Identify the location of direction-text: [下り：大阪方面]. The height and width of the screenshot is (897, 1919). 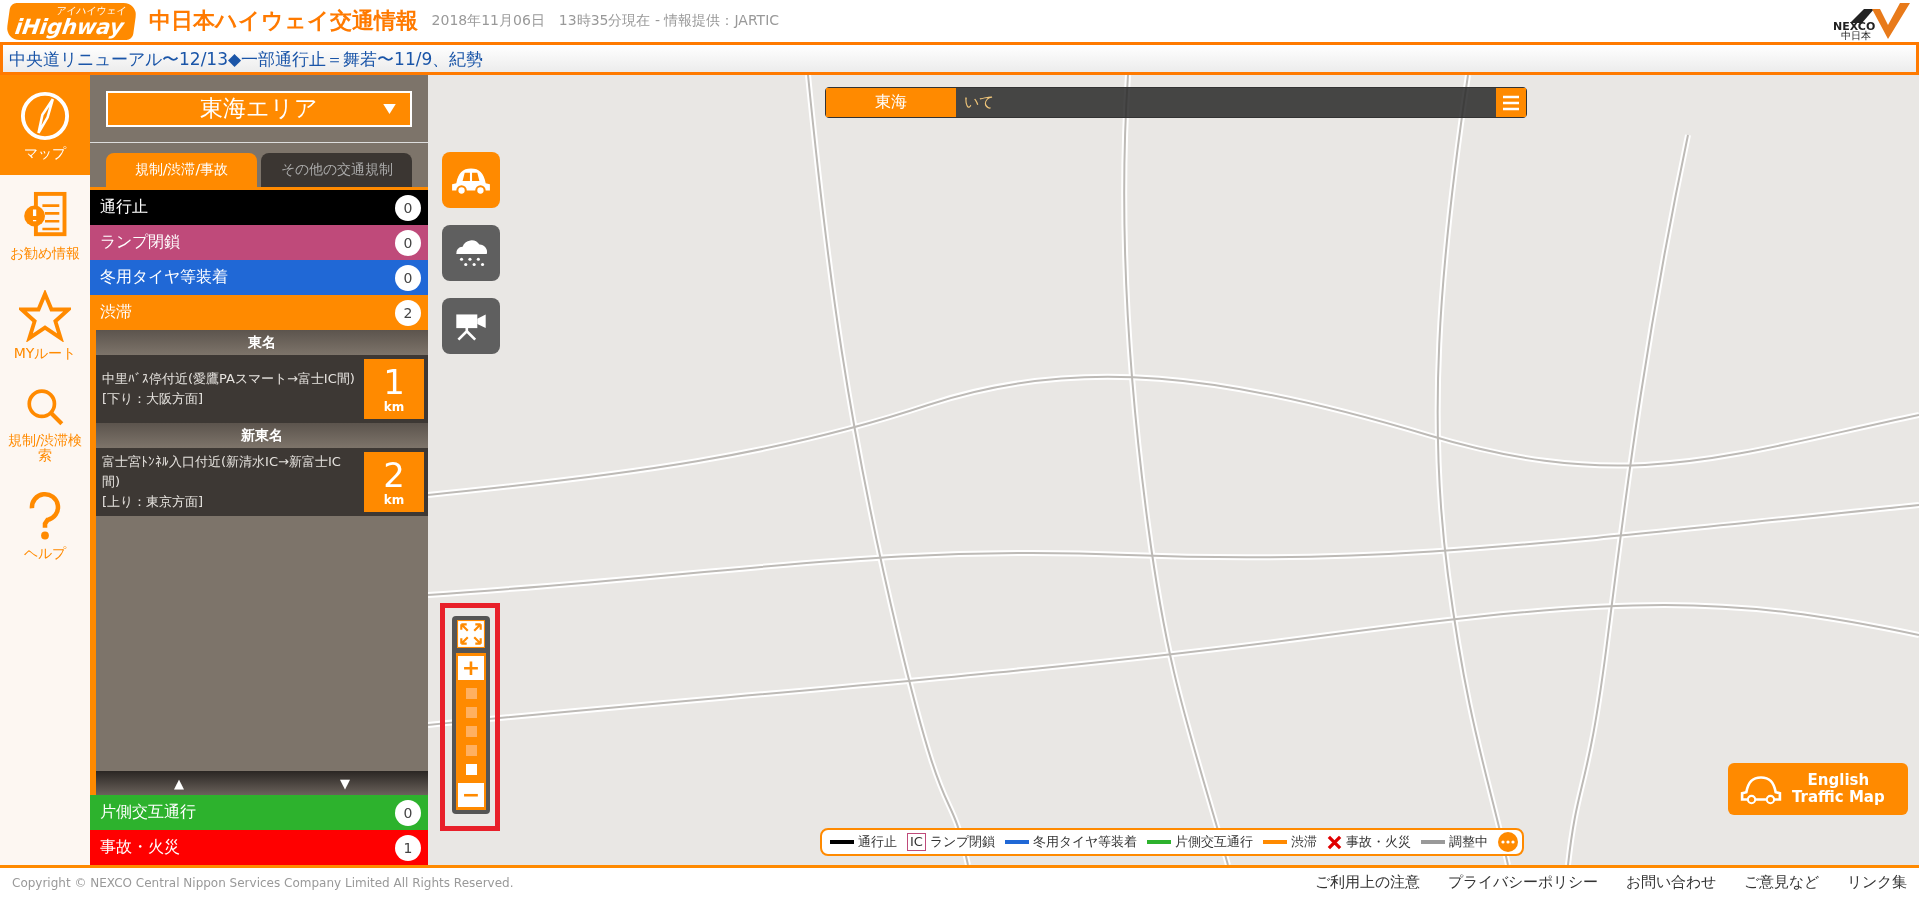
(153, 399).